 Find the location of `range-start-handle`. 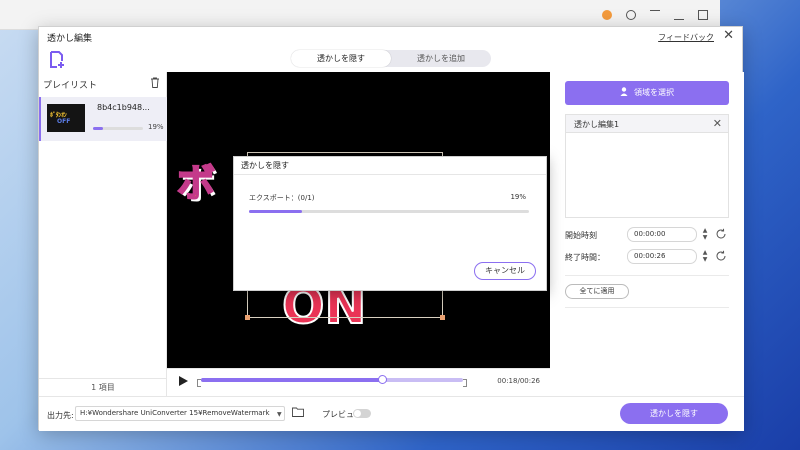

range-start-handle is located at coordinates (199, 383).